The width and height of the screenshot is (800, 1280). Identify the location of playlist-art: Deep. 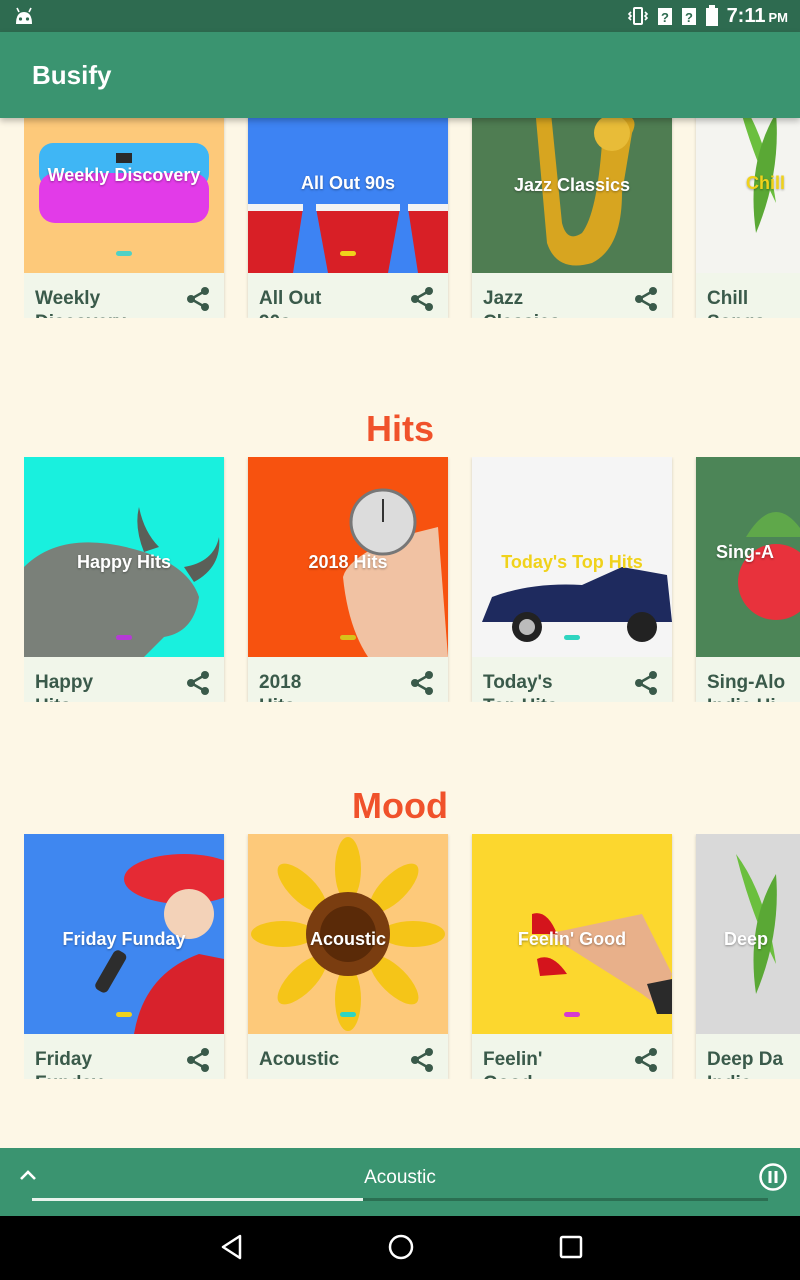
(748, 934).